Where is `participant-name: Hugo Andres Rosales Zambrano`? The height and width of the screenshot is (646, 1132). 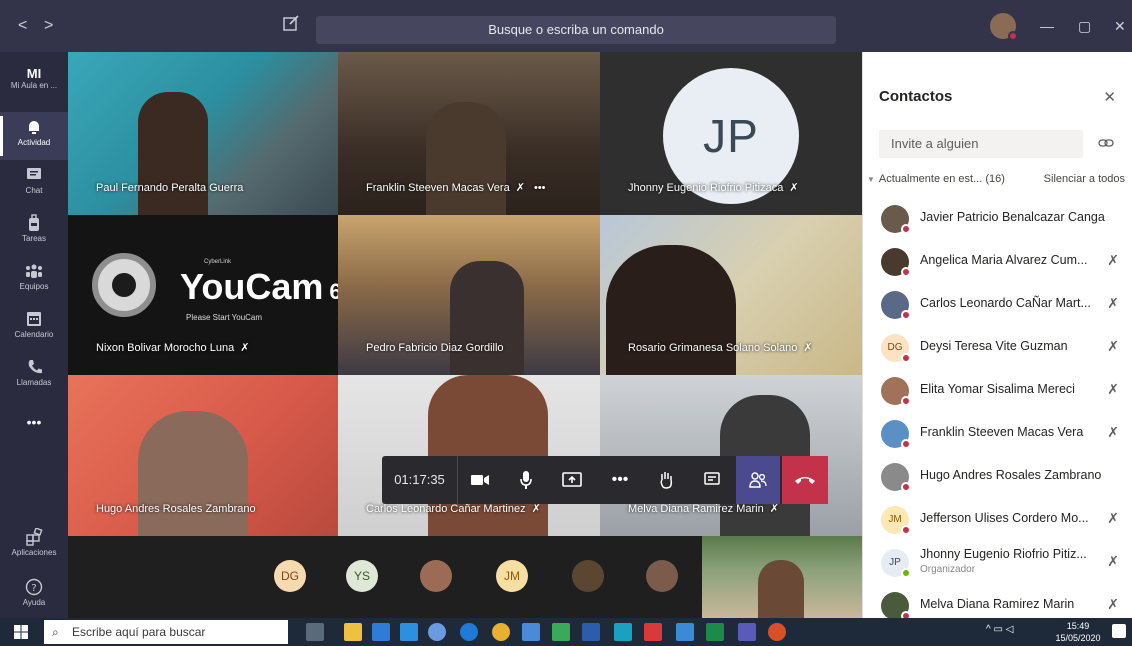 participant-name: Hugo Andres Rosales Zambrano is located at coordinates (1011, 475).